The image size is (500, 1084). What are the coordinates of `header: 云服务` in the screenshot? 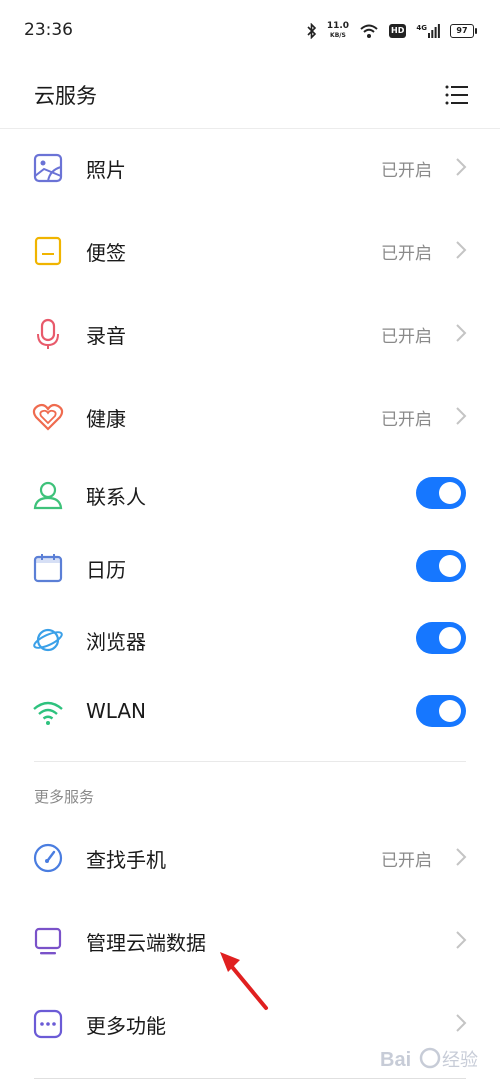 It's located at (250, 95).